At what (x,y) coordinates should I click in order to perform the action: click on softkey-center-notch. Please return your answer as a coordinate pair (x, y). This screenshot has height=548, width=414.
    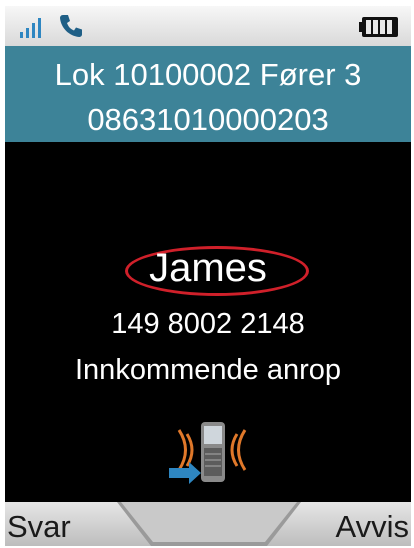
    Looking at the image, I should click on (209, 524).